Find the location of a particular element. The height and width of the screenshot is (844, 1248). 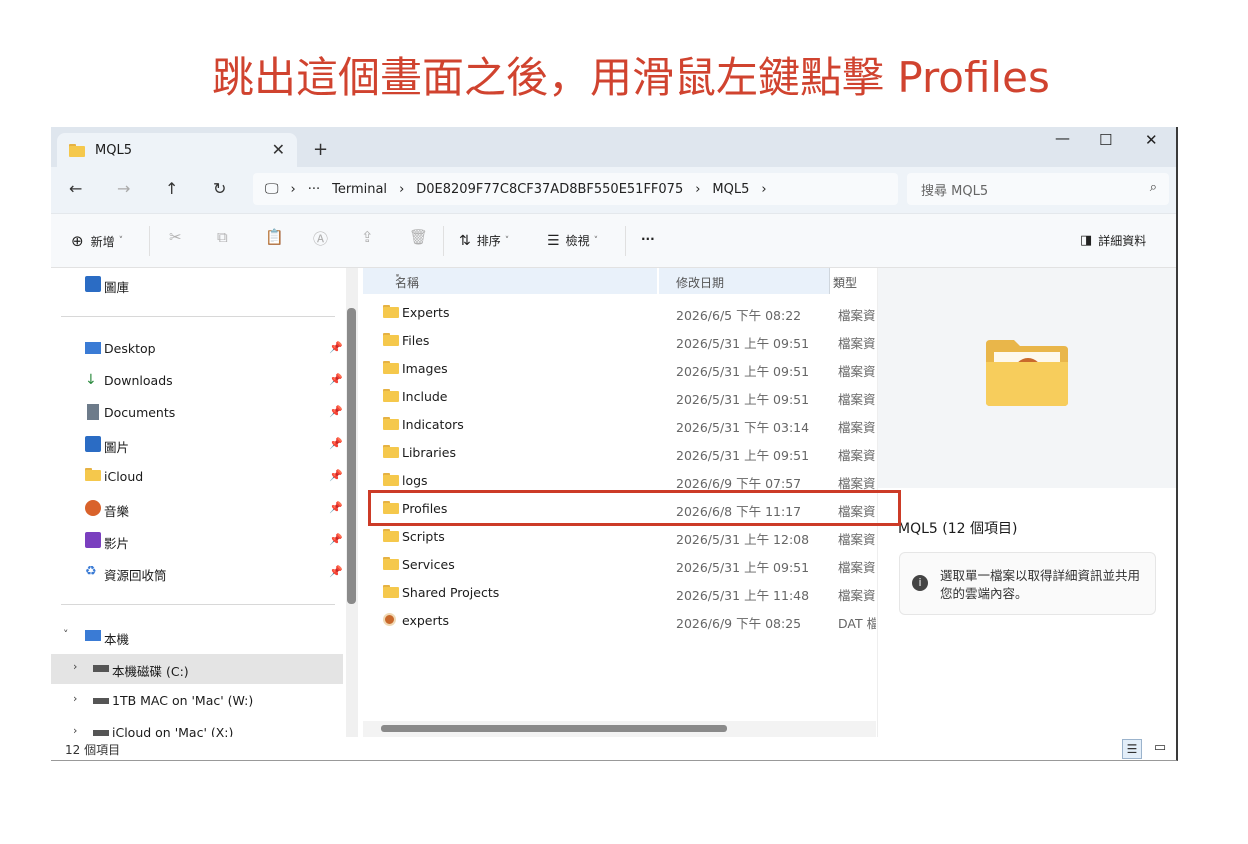

sidebar-item-desktop: Desktop 📌 is located at coordinates (197, 349).